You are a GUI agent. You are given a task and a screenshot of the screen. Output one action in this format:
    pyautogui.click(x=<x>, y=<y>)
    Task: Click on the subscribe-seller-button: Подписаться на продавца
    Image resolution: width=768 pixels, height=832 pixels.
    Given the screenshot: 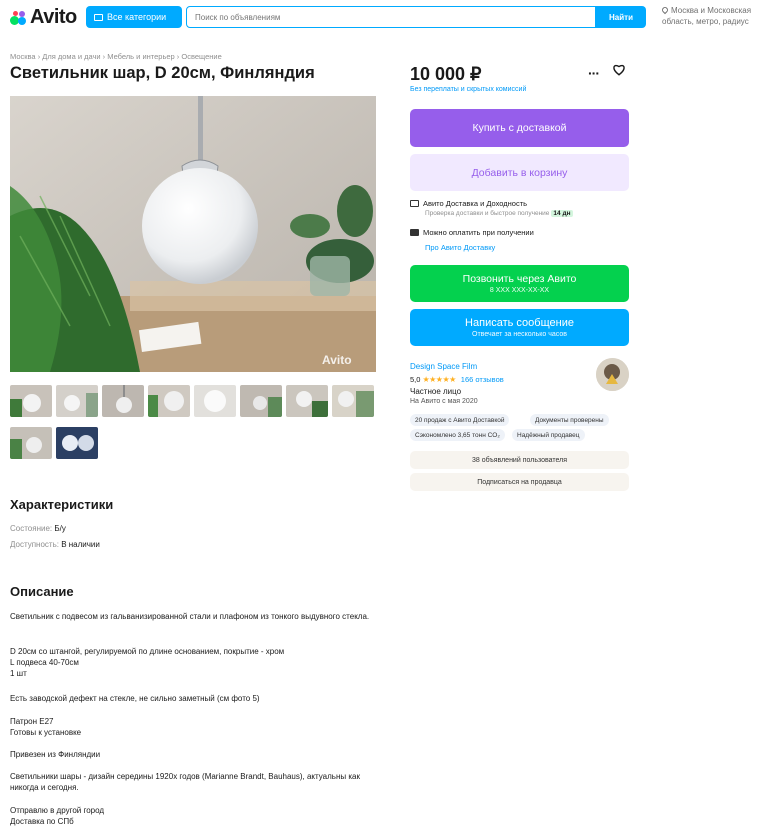 What is the action you would take?
    pyautogui.click(x=519, y=482)
    